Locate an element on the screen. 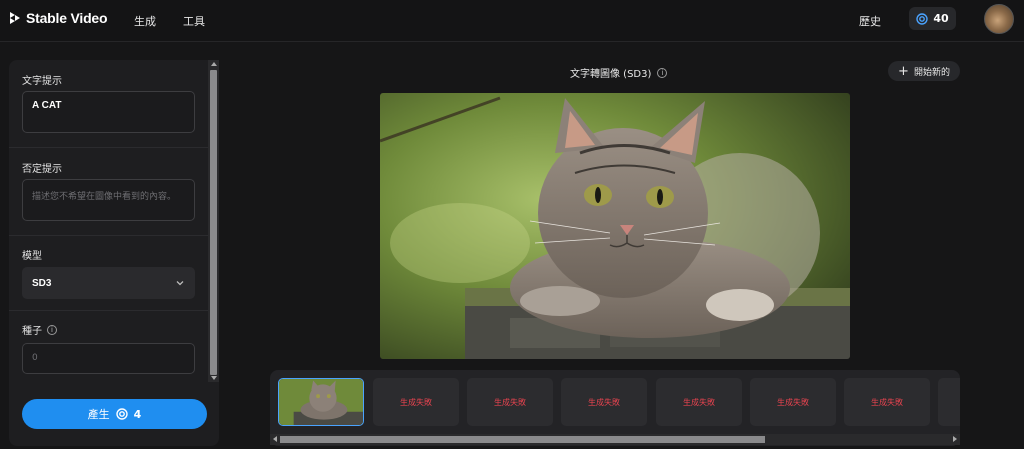 This screenshot has height=449, width=1024. app-name: Stable Video is located at coordinates (67, 18).